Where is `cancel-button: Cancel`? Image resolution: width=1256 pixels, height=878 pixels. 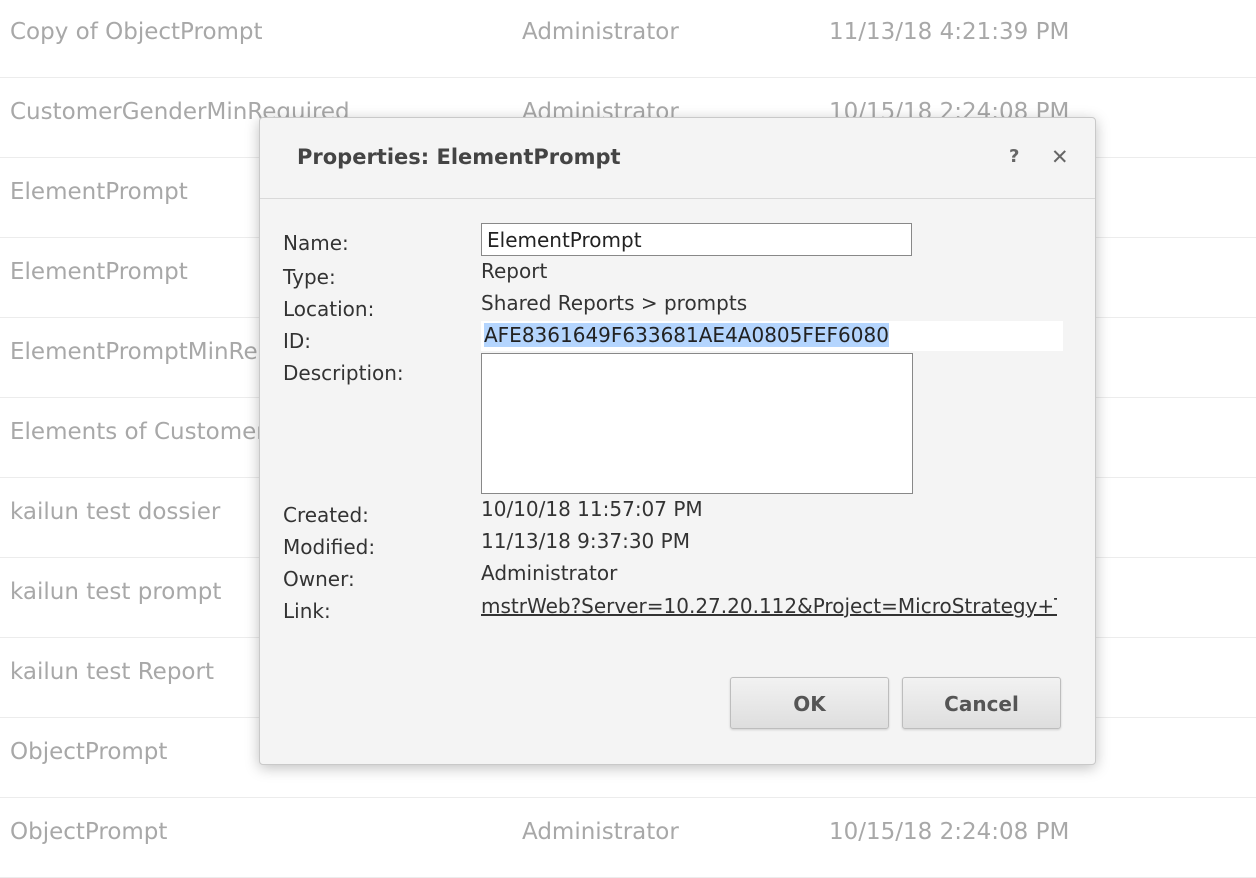
cancel-button: Cancel is located at coordinates (981, 703).